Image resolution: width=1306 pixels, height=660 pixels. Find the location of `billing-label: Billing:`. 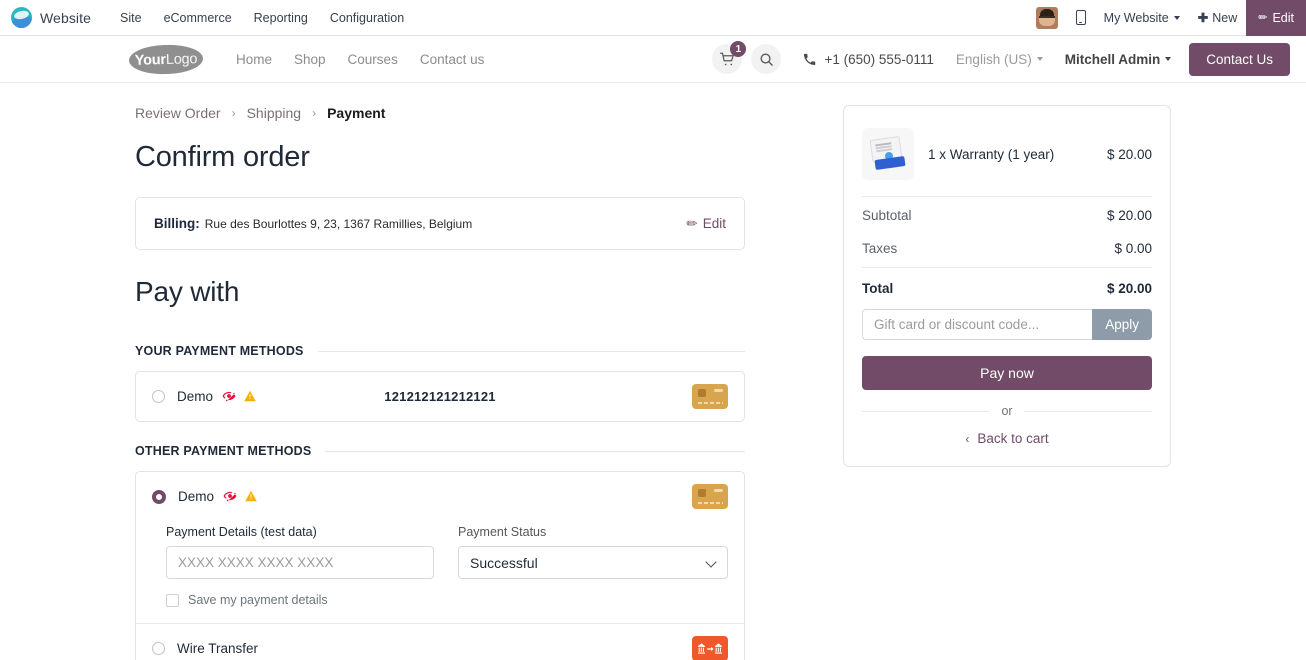

billing-label: Billing: is located at coordinates (177, 223).